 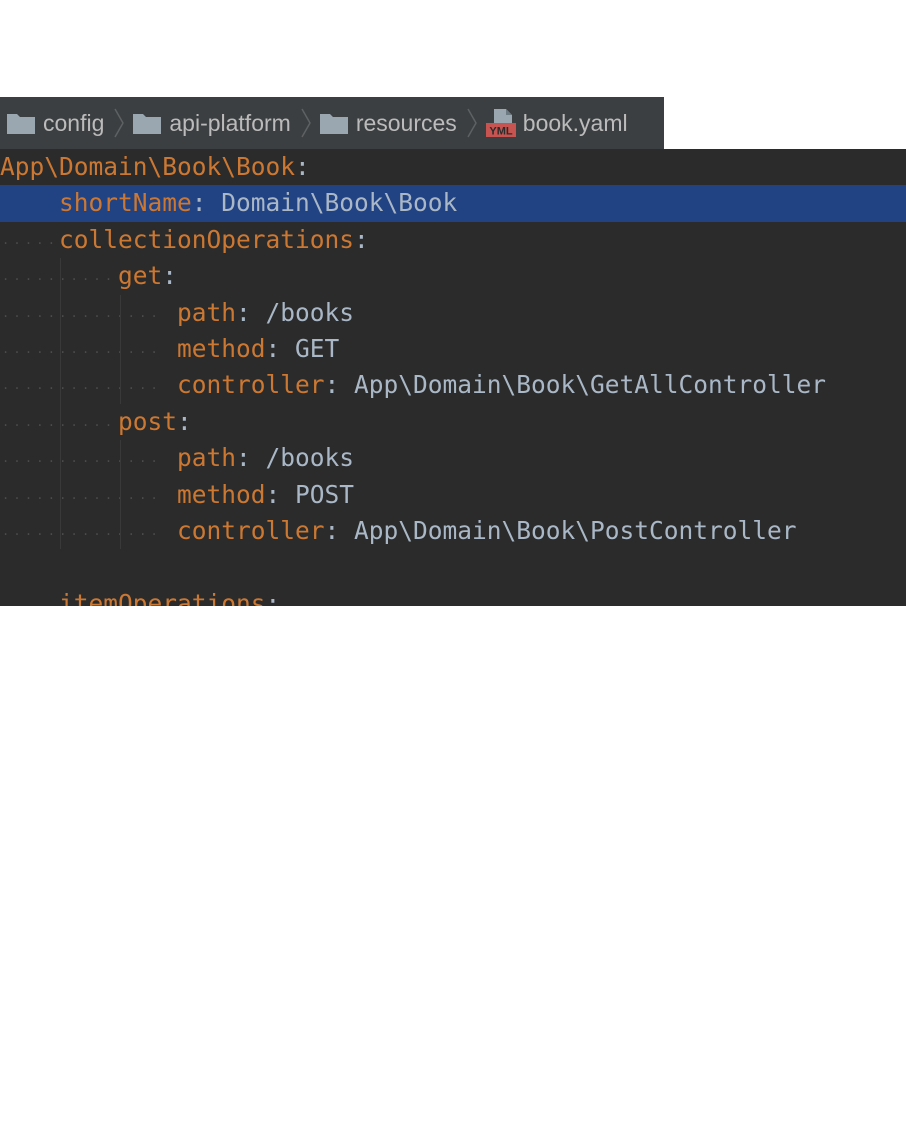 I want to click on yaml-key: get, so click(x=140, y=276).